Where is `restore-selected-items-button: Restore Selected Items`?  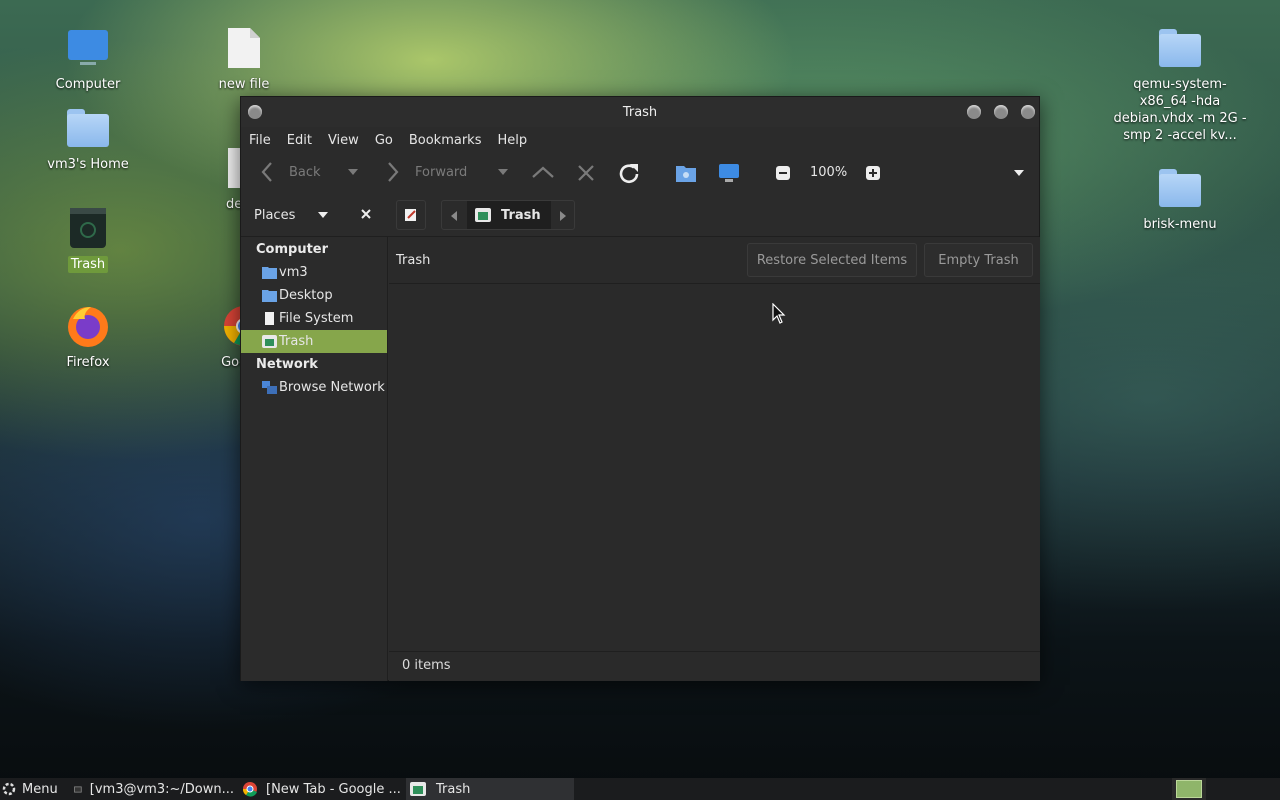
restore-selected-items-button: Restore Selected Items is located at coordinates (832, 260).